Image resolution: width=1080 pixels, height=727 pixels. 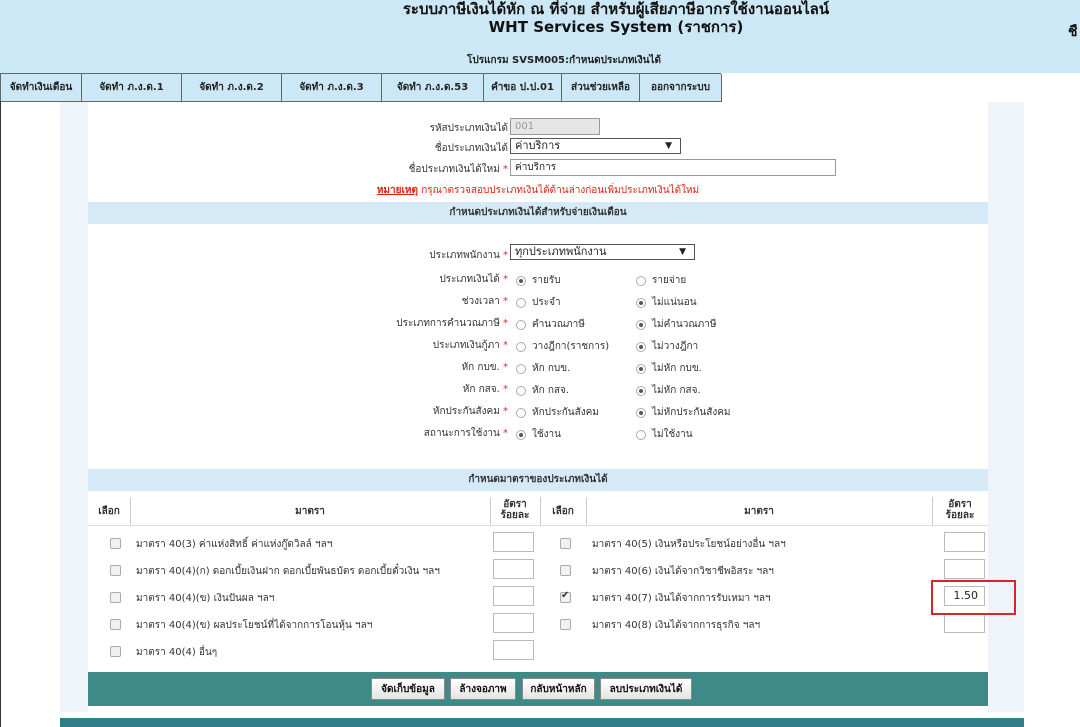 I want to click on radio-option: ไม่หัก กบข., so click(x=669, y=368).